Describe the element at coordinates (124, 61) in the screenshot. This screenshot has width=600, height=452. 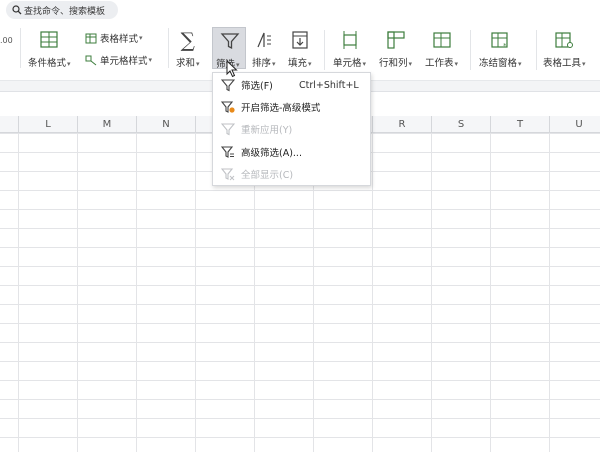
I see `cell-style-label: 单元格样式` at that location.